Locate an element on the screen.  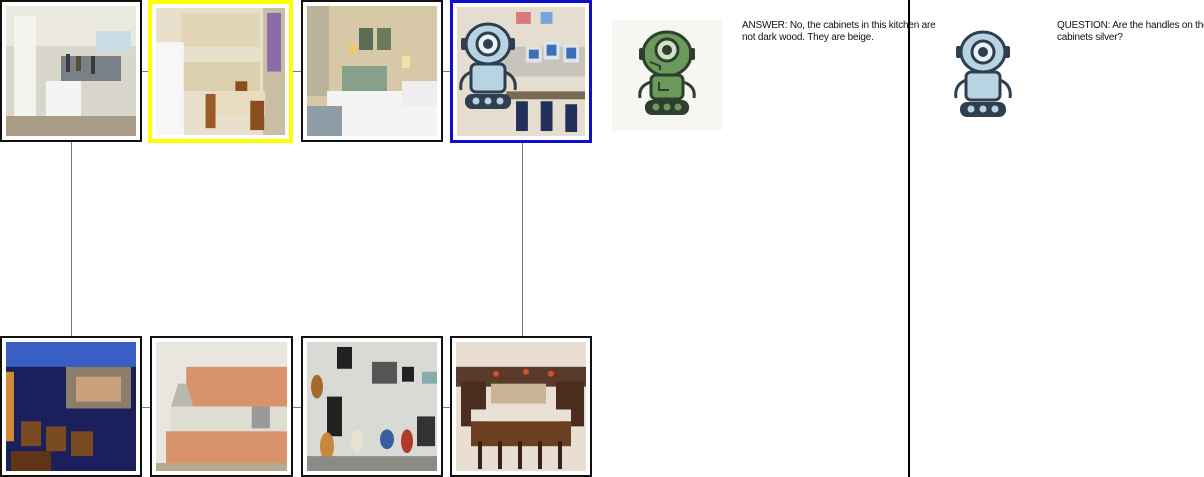
green-robot-icon is located at coordinates (667, 72).